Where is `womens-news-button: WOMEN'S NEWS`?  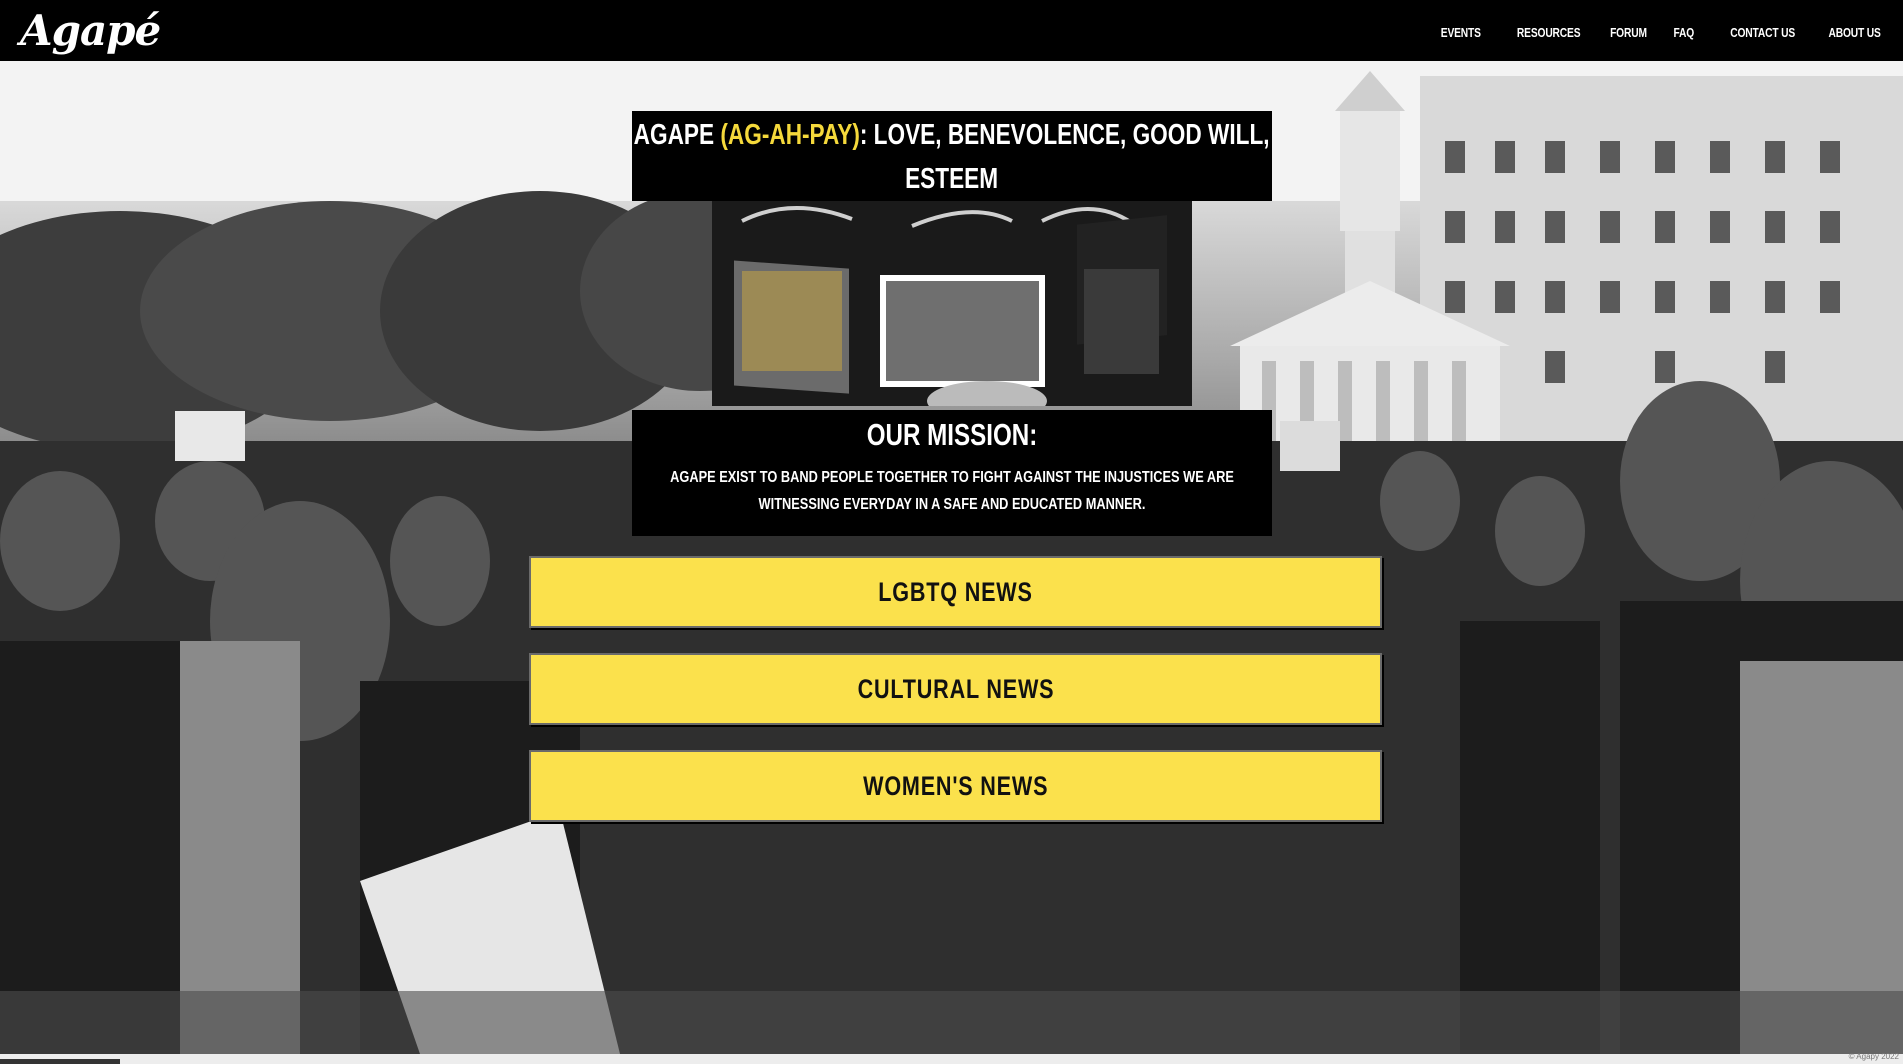 womens-news-button: WOMEN'S NEWS is located at coordinates (955, 786).